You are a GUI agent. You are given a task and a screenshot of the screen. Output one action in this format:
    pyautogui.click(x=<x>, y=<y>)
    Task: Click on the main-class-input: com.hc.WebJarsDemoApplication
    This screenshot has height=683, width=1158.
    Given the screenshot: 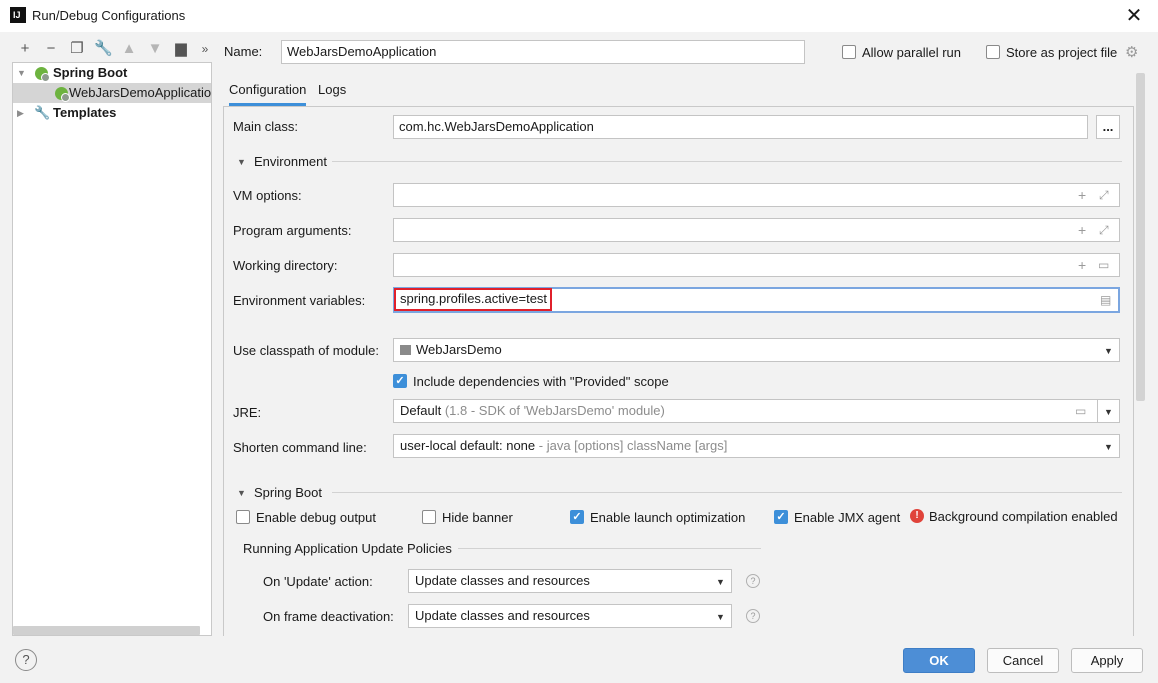 What is the action you would take?
    pyautogui.click(x=740, y=127)
    